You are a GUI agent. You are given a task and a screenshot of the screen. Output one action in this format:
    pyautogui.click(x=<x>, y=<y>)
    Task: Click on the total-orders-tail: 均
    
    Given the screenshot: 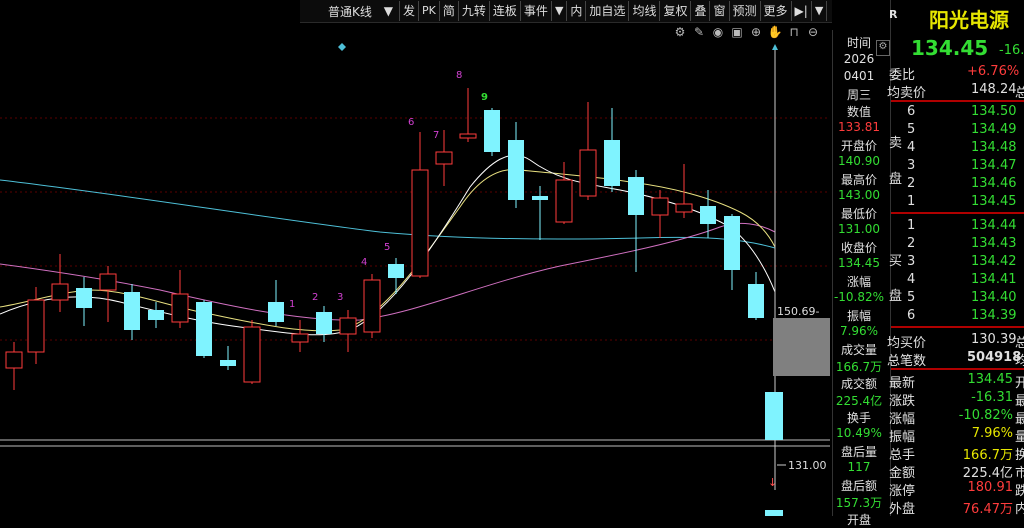 What is the action you would take?
    pyautogui.click(x=1019, y=361)
    